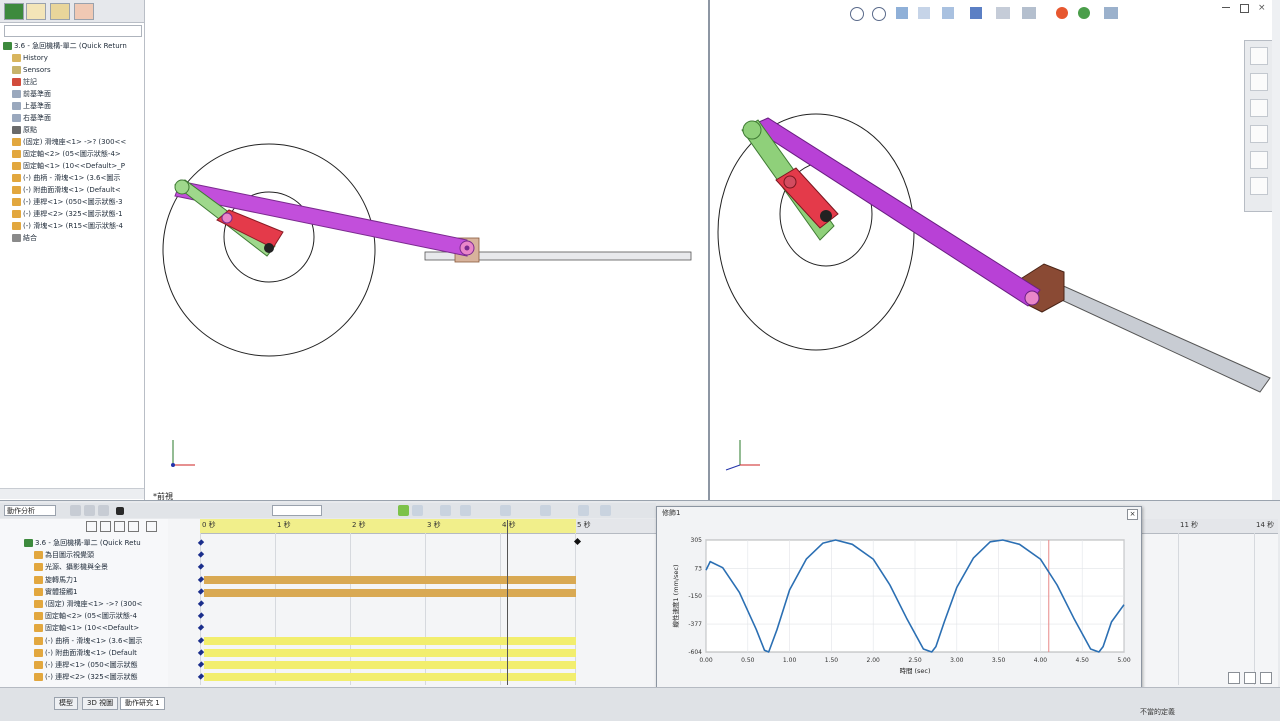  I want to click on minimize-icon, so click(1226, 7).